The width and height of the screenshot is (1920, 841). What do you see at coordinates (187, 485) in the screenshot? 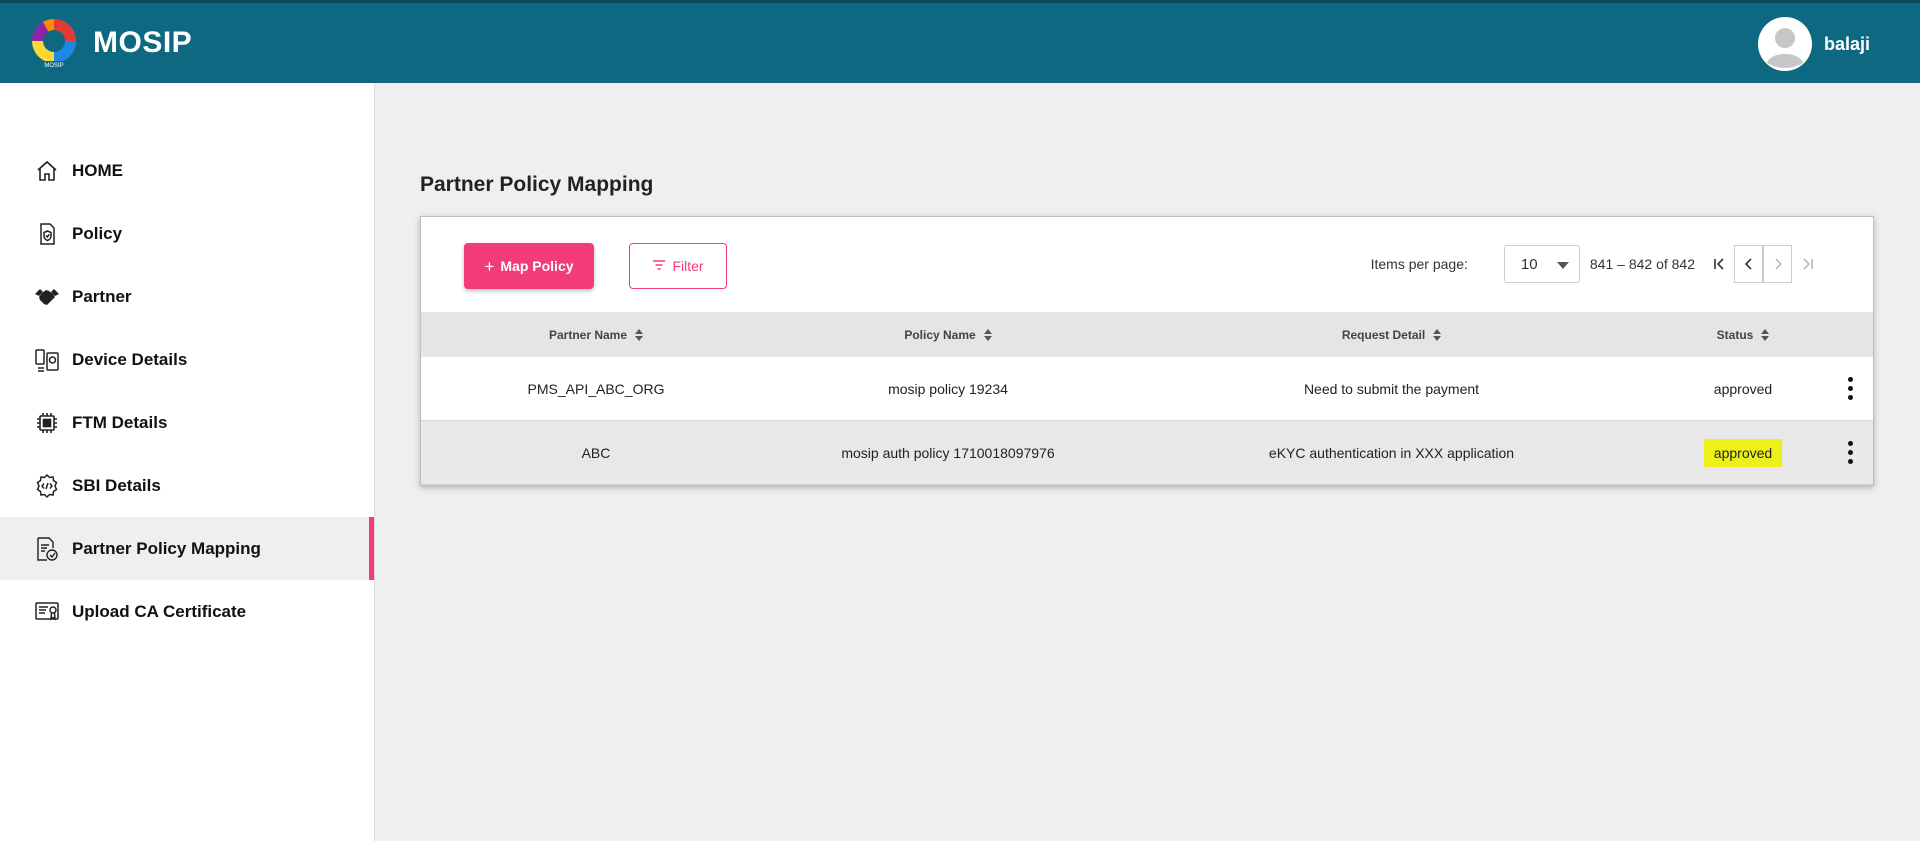
I see `sidebar-item-sbi-details: SBI Details` at bounding box center [187, 485].